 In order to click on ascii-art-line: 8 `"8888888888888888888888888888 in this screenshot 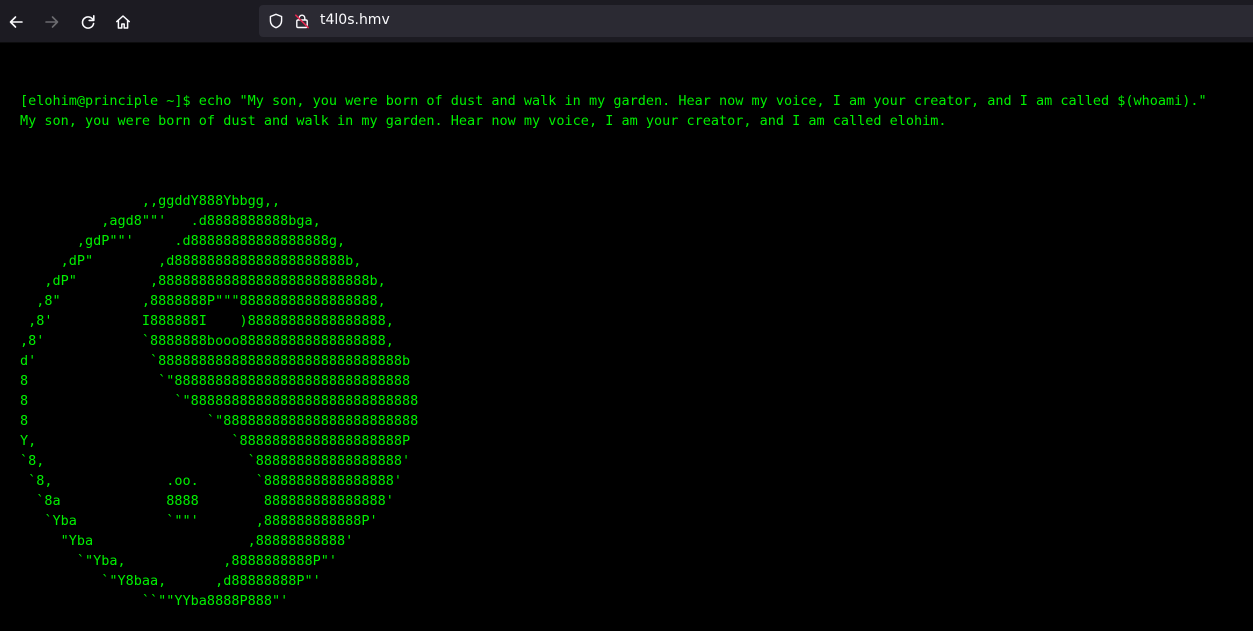, I will do `click(219, 401)`.